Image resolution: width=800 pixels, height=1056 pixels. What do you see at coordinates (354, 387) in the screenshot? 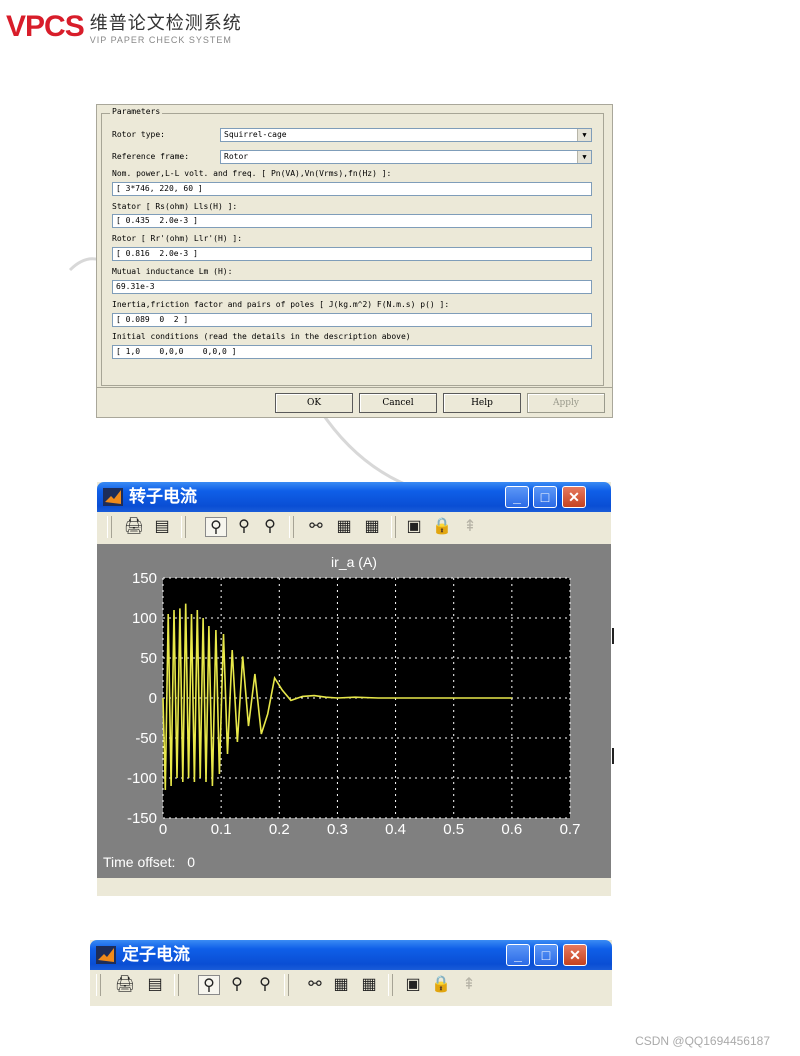
I see `dialog-divider` at bounding box center [354, 387].